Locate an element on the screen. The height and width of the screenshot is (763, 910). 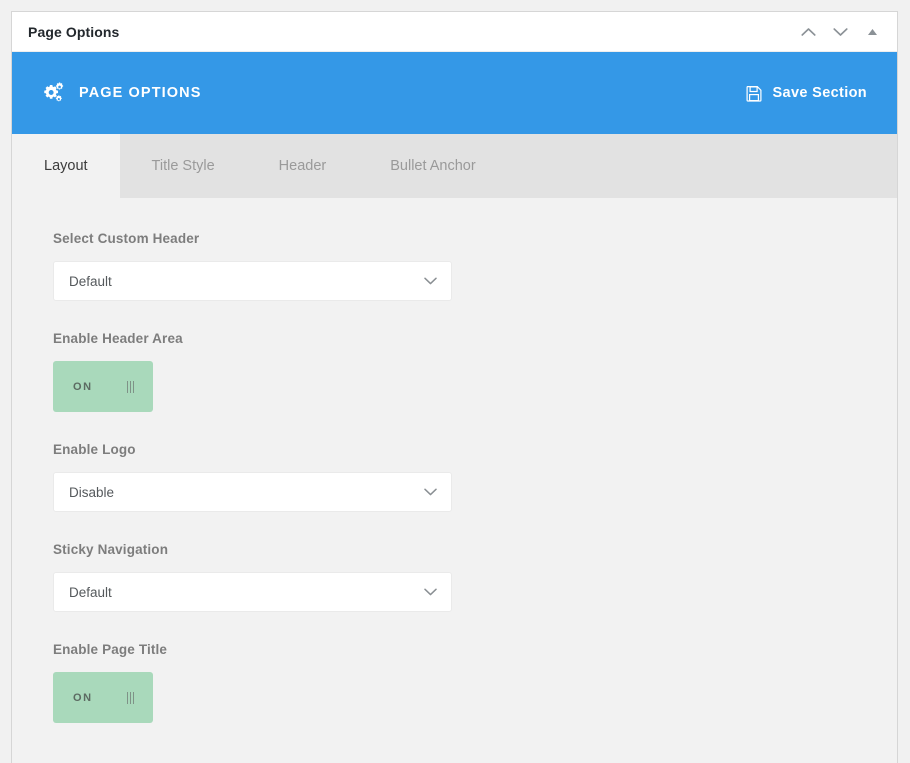
tab-title-style: Title Style is located at coordinates (183, 166).